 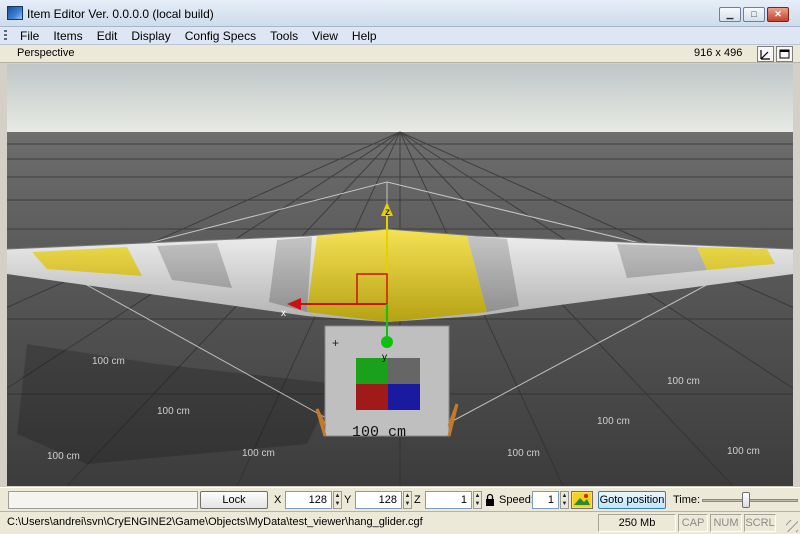 What do you see at coordinates (278, 500) in the screenshot?
I see `x-label: X` at bounding box center [278, 500].